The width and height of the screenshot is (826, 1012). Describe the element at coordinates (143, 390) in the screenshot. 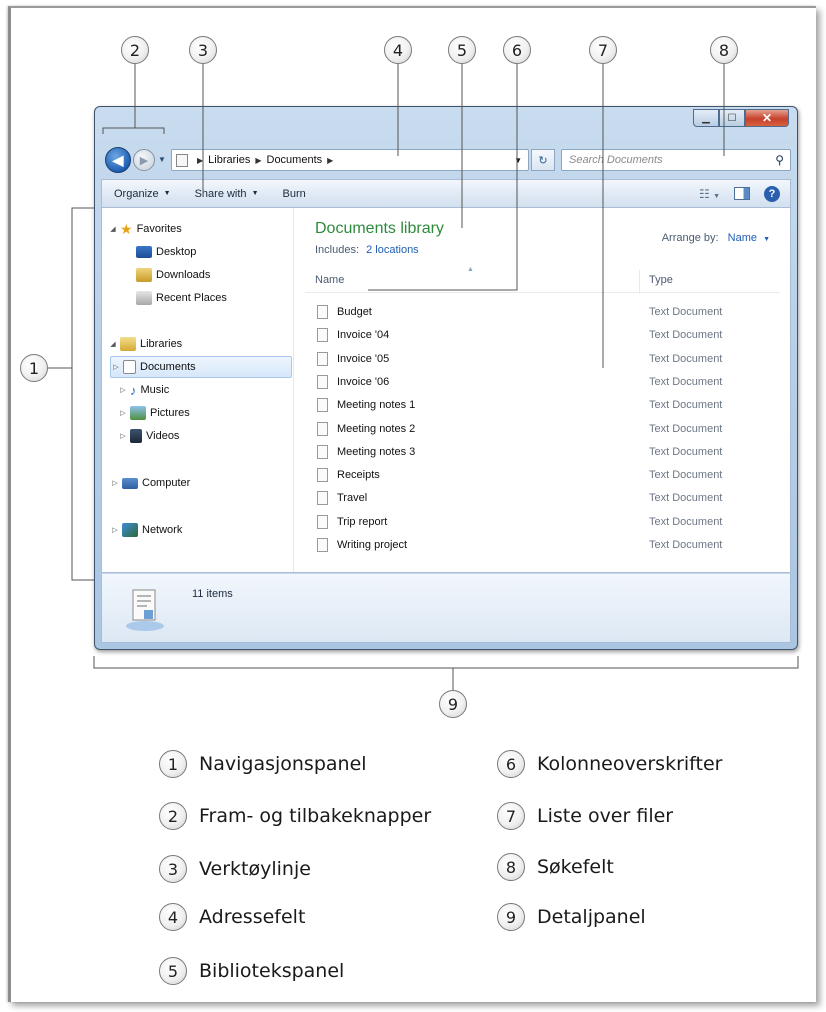

I see `nav-music: ▷ ♪ Music` at that location.